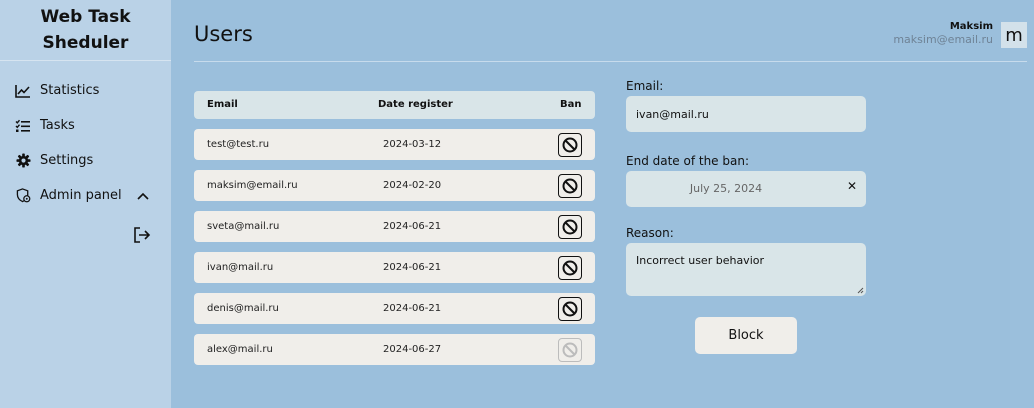 The image size is (1034, 408). What do you see at coordinates (860, 290) in the screenshot?
I see `resize-handle-icon` at bounding box center [860, 290].